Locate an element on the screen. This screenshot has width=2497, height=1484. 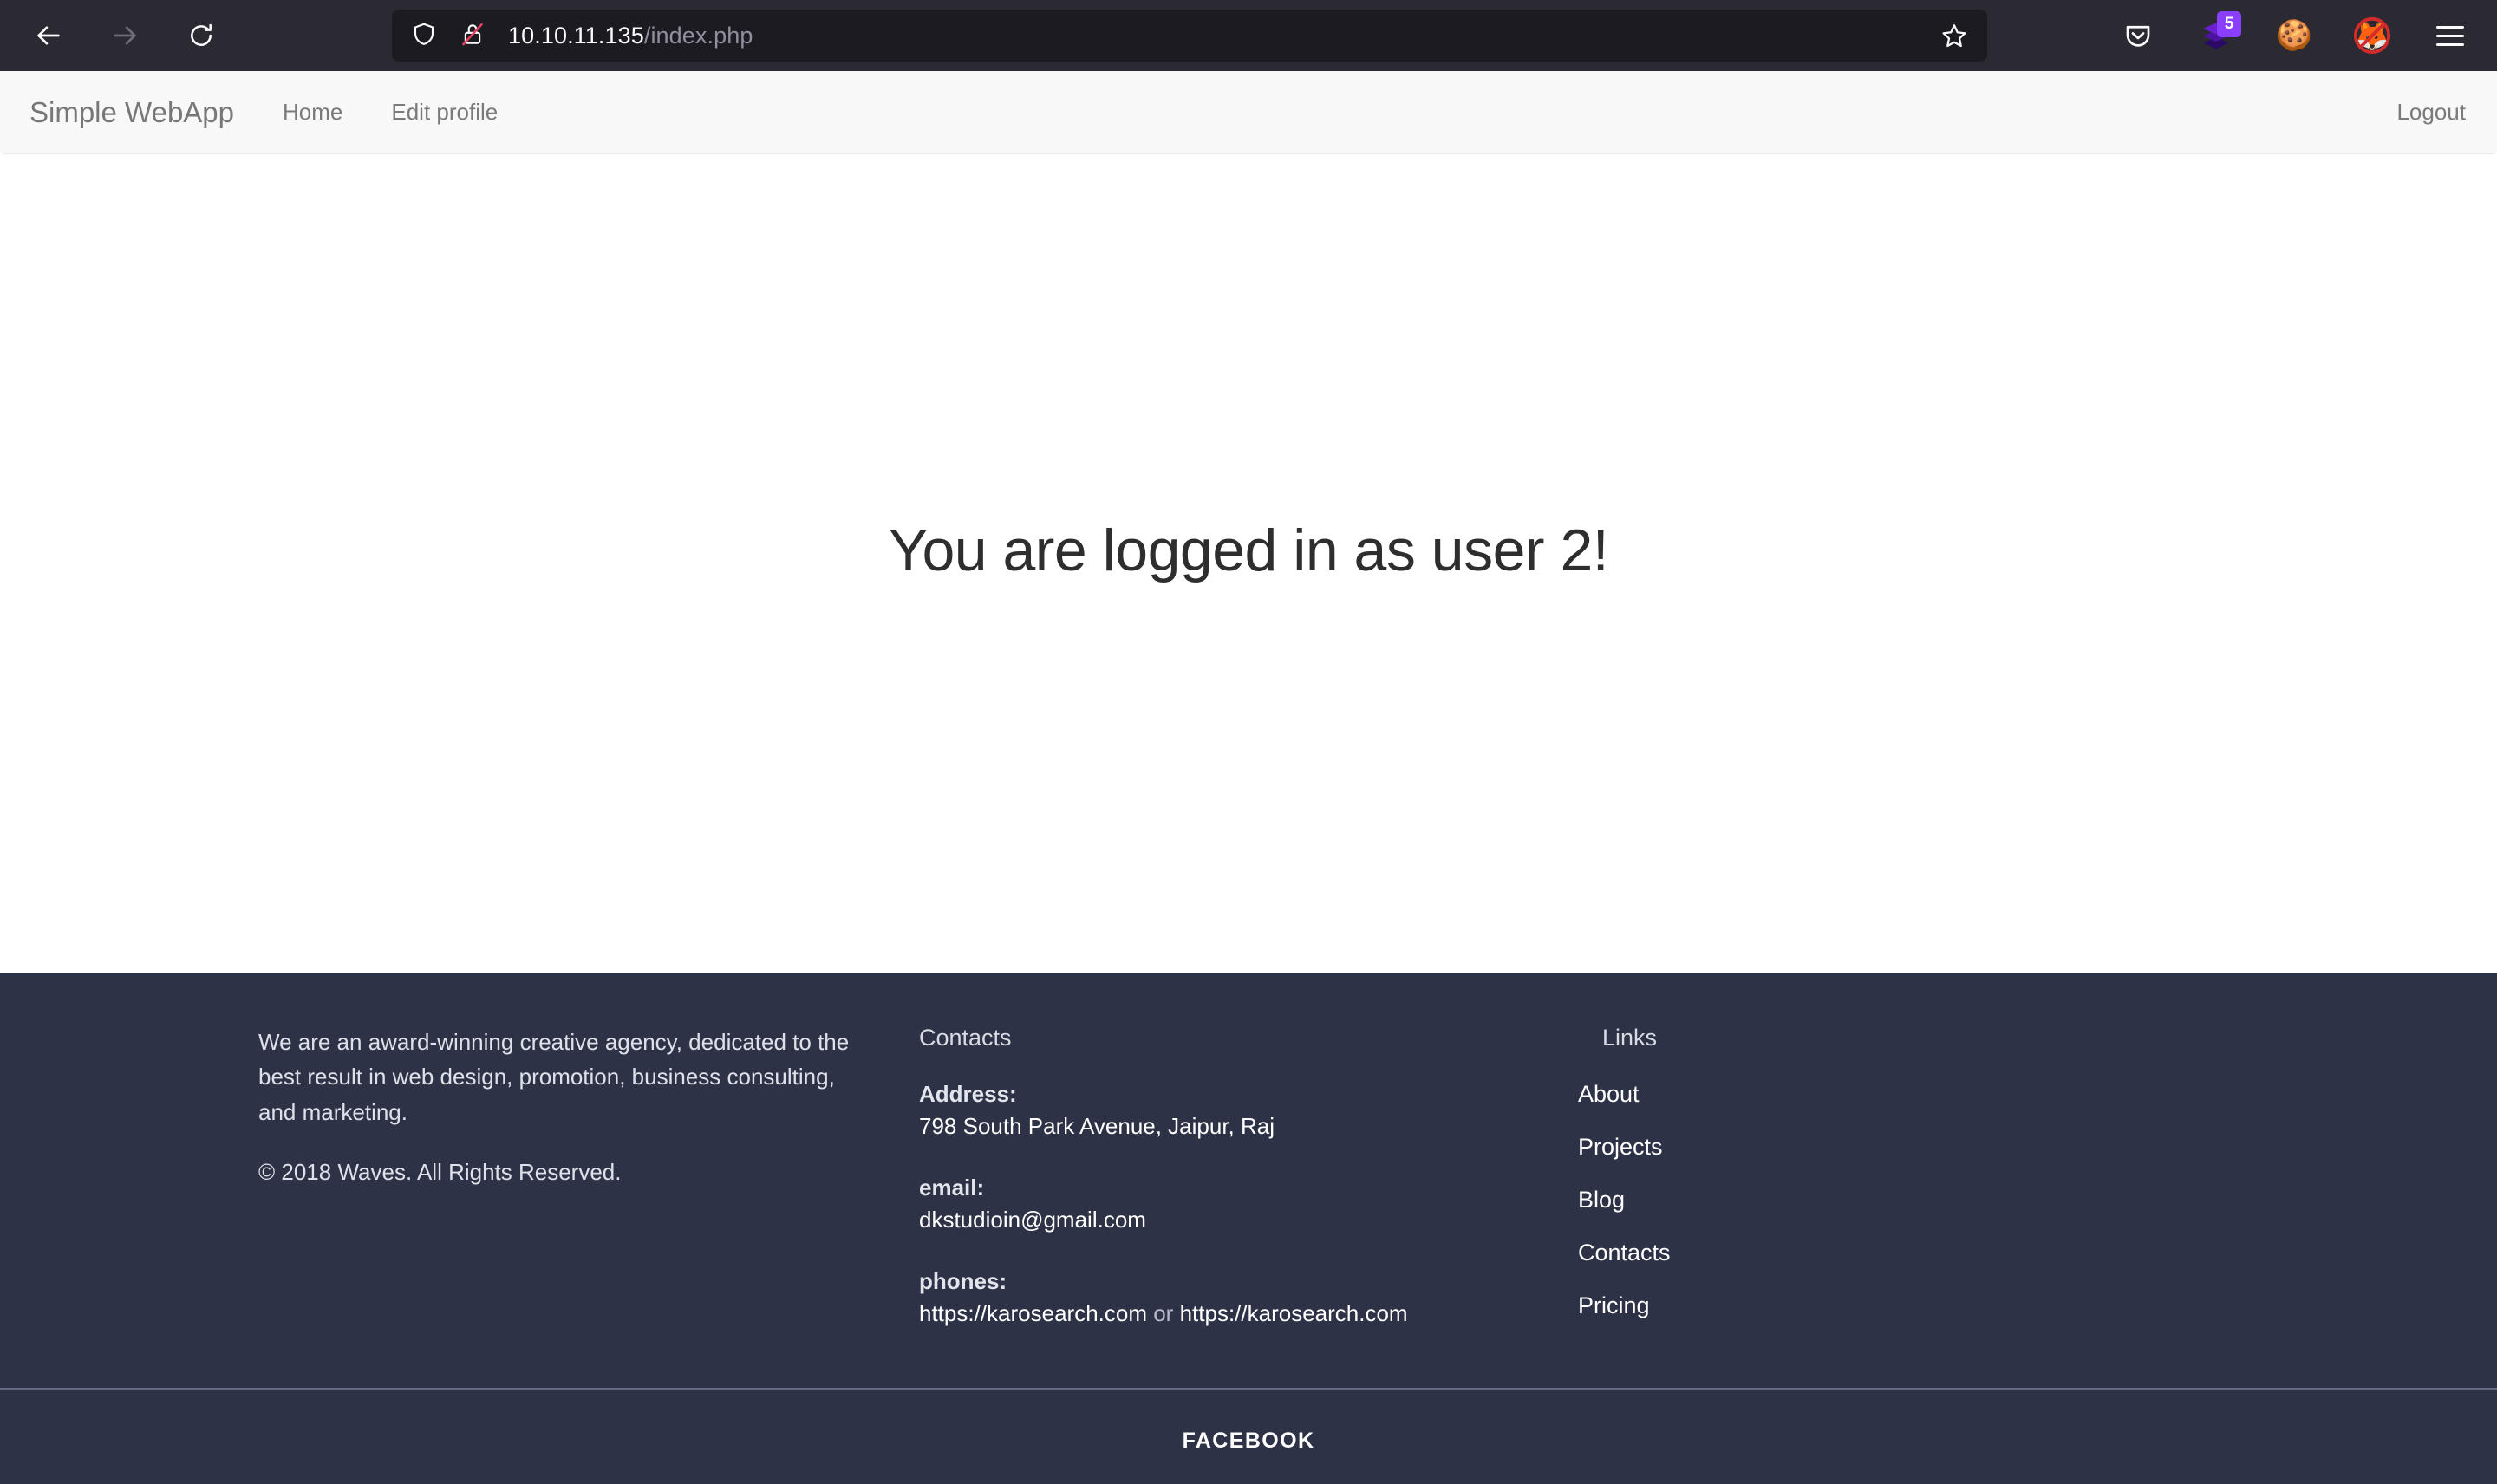
page-title: You are logged in as user 2! is located at coordinates (1248, 550).